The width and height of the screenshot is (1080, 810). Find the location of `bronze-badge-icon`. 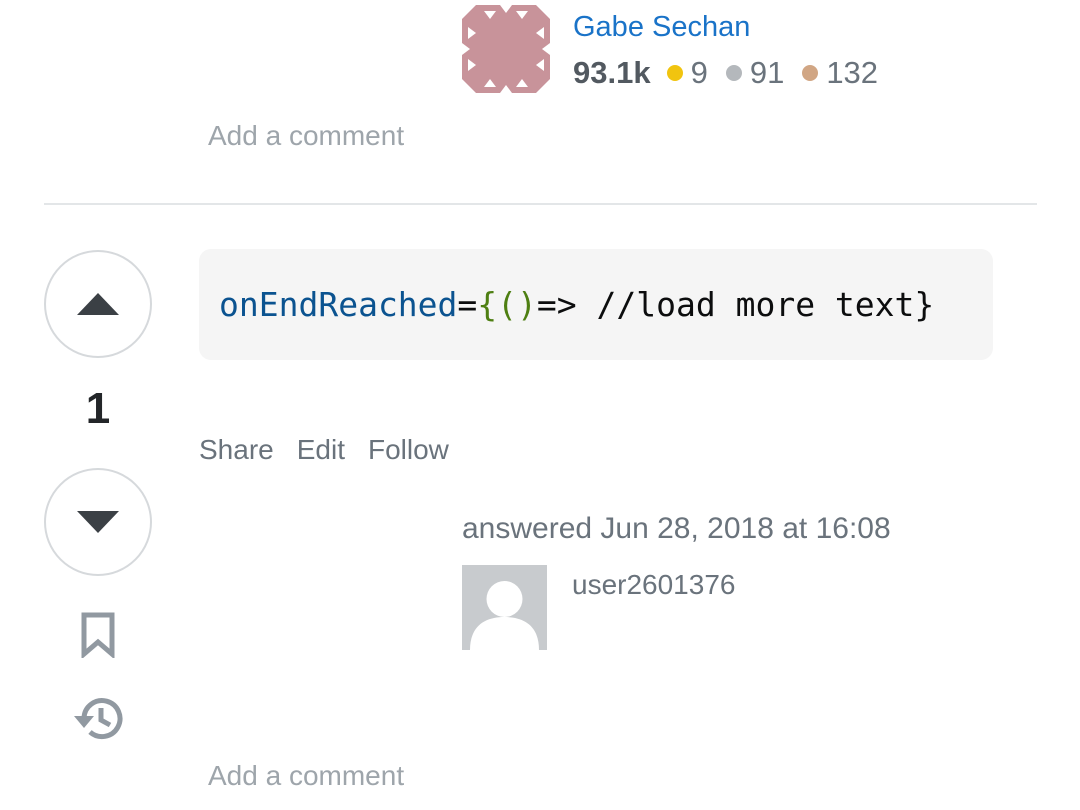

bronze-badge-icon is located at coordinates (810, 73).